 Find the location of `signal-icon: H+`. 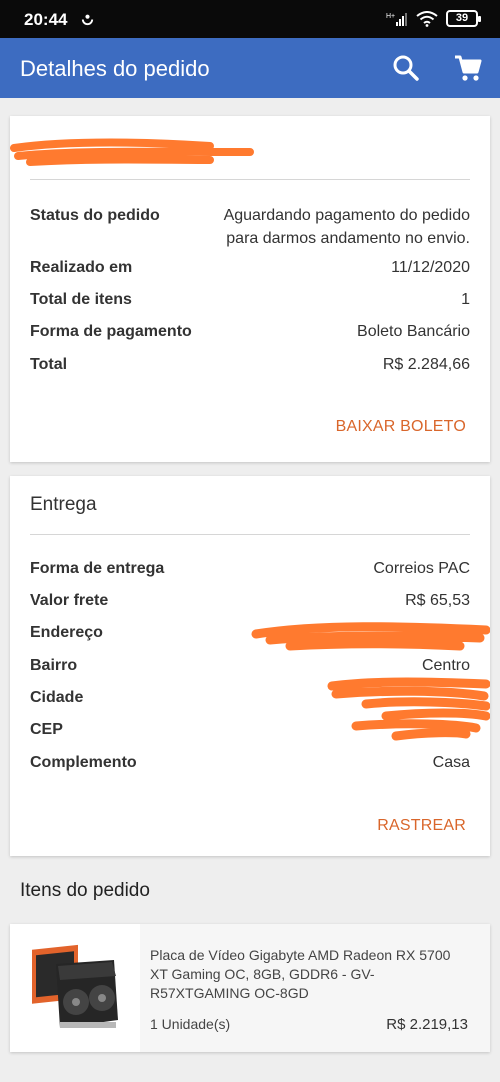

signal-icon: H+ is located at coordinates (396, 19).